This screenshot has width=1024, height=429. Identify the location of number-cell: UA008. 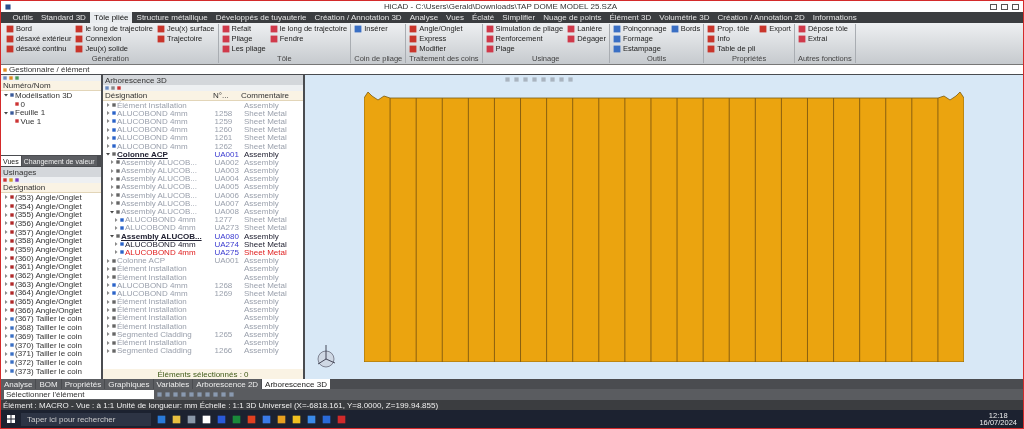
(226, 212).